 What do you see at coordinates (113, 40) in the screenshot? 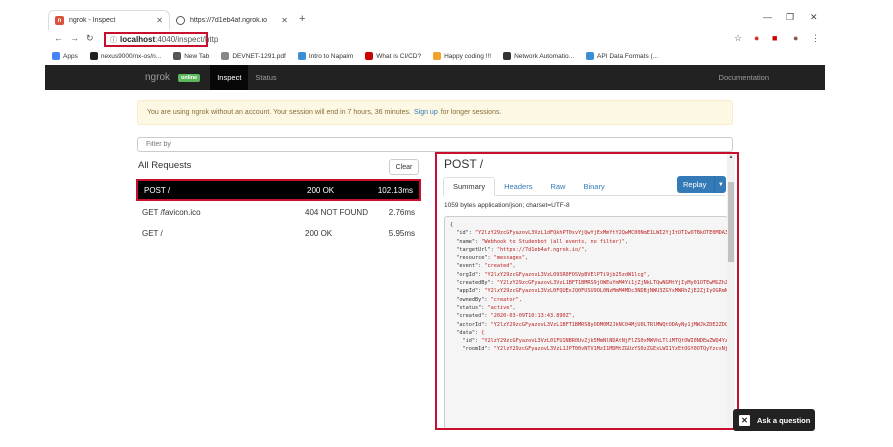
I see `info-icon: ⓘ` at bounding box center [113, 40].